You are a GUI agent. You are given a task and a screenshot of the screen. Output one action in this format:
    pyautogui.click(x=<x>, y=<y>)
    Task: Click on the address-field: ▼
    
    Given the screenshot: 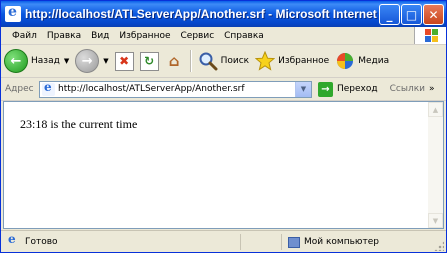 What is the action you would take?
    pyautogui.click(x=175, y=89)
    